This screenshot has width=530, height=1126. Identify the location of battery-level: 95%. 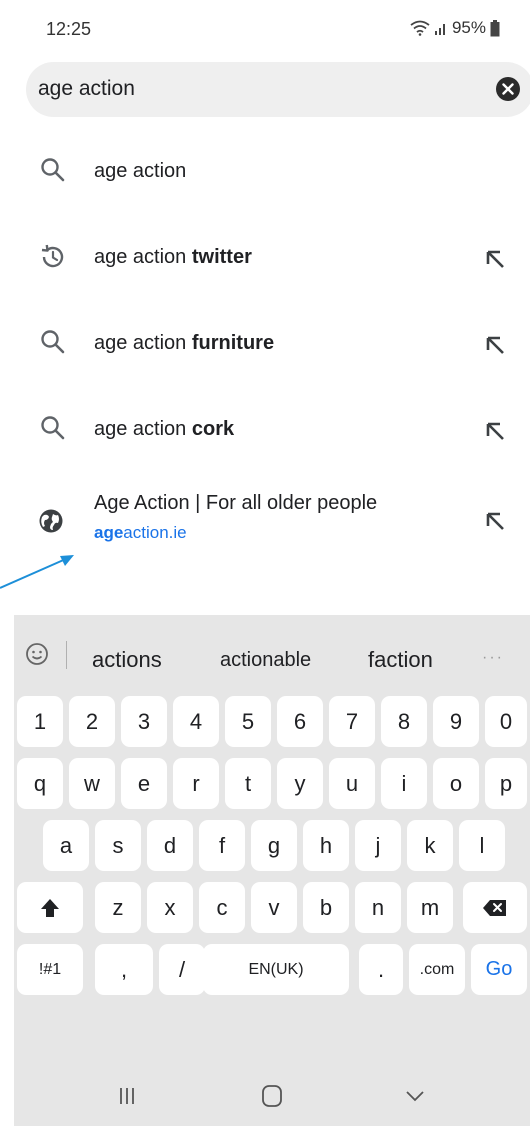
(468, 27).